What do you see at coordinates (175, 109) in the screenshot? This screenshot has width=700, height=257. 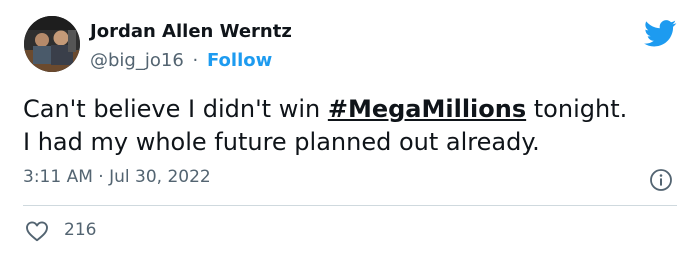 I see `tweet-text-start: Can't believe I didn't win` at bounding box center [175, 109].